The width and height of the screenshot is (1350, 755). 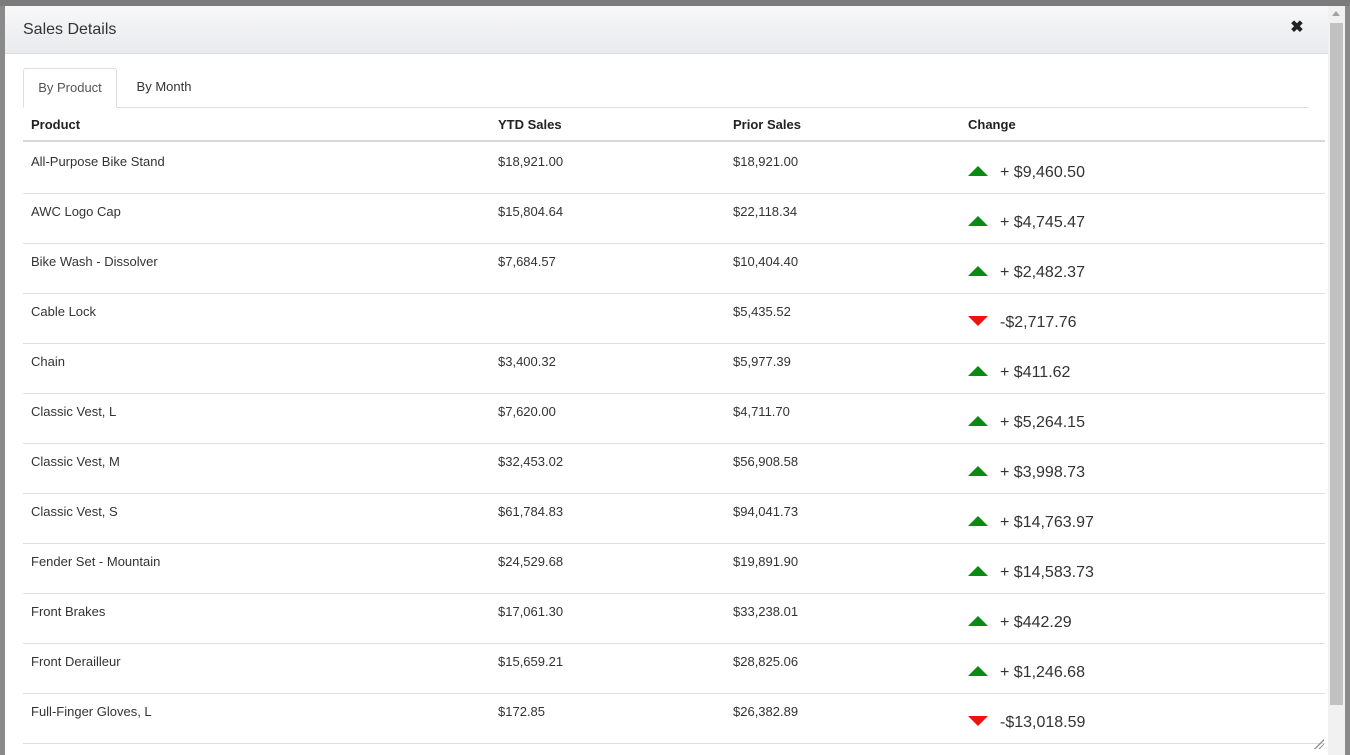 I want to click on ytd-sales-cell: $7,620.00, so click(x=527, y=411).